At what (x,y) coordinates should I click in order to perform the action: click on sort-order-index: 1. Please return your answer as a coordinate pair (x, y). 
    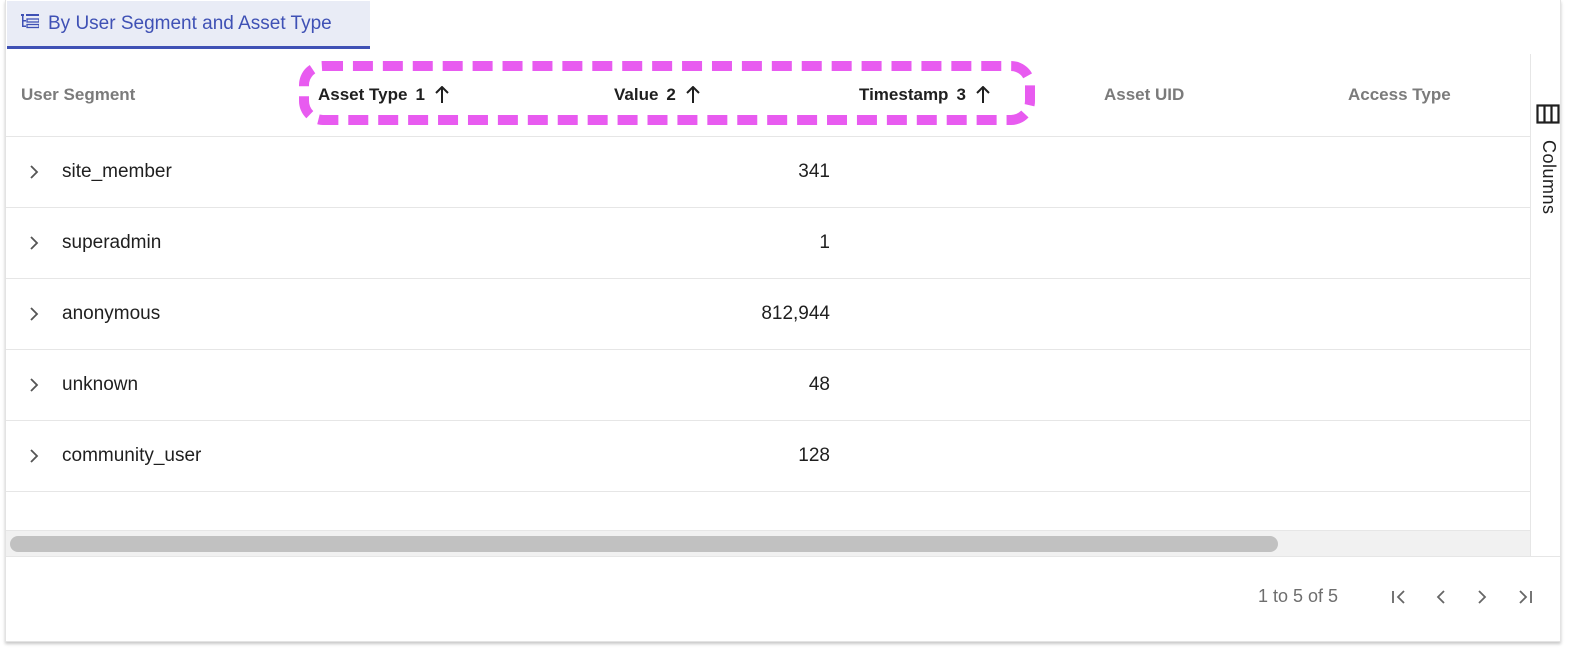
    Looking at the image, I should click on (420, 94).